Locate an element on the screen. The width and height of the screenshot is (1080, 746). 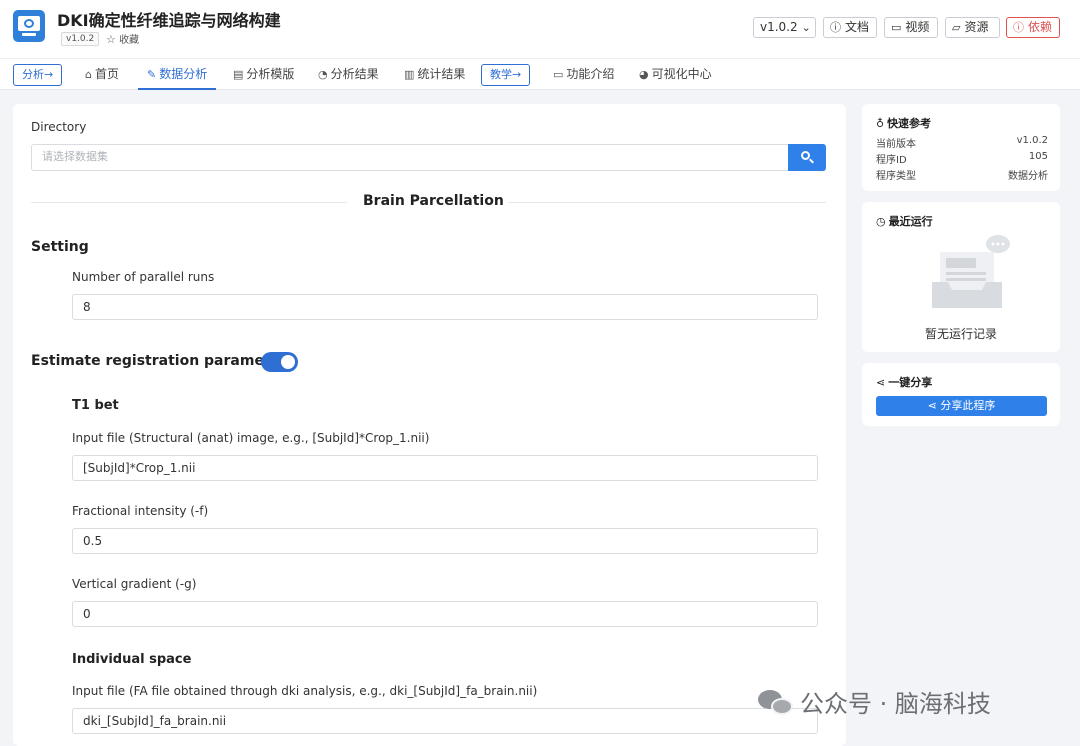
file-icon: ▤ is located at coordinates (238, 74).